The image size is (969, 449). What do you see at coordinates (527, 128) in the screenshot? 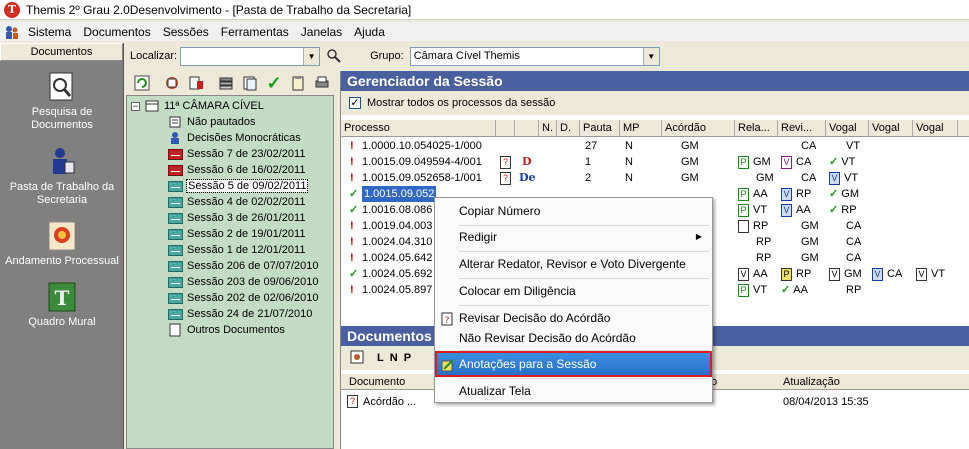
I see `col-blank2` at bounding box center [527, 128].